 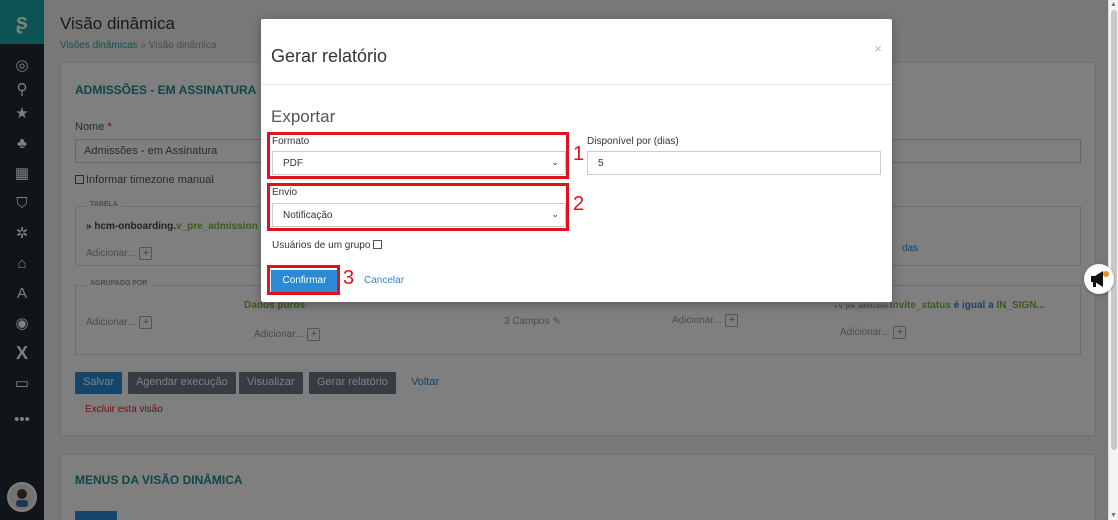 What do you see at coordinates (327, 245) in the screenshot?
I see `usuarios-grupo-checkbox: Usuários de um grupo` at bounding box center [327, 245].